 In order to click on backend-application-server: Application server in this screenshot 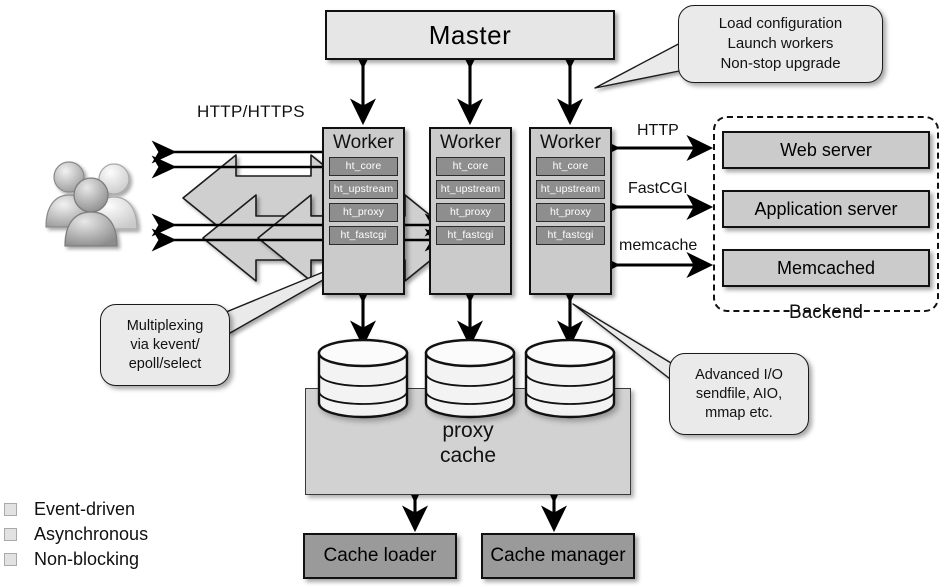, I will do `click(826, 209)`.